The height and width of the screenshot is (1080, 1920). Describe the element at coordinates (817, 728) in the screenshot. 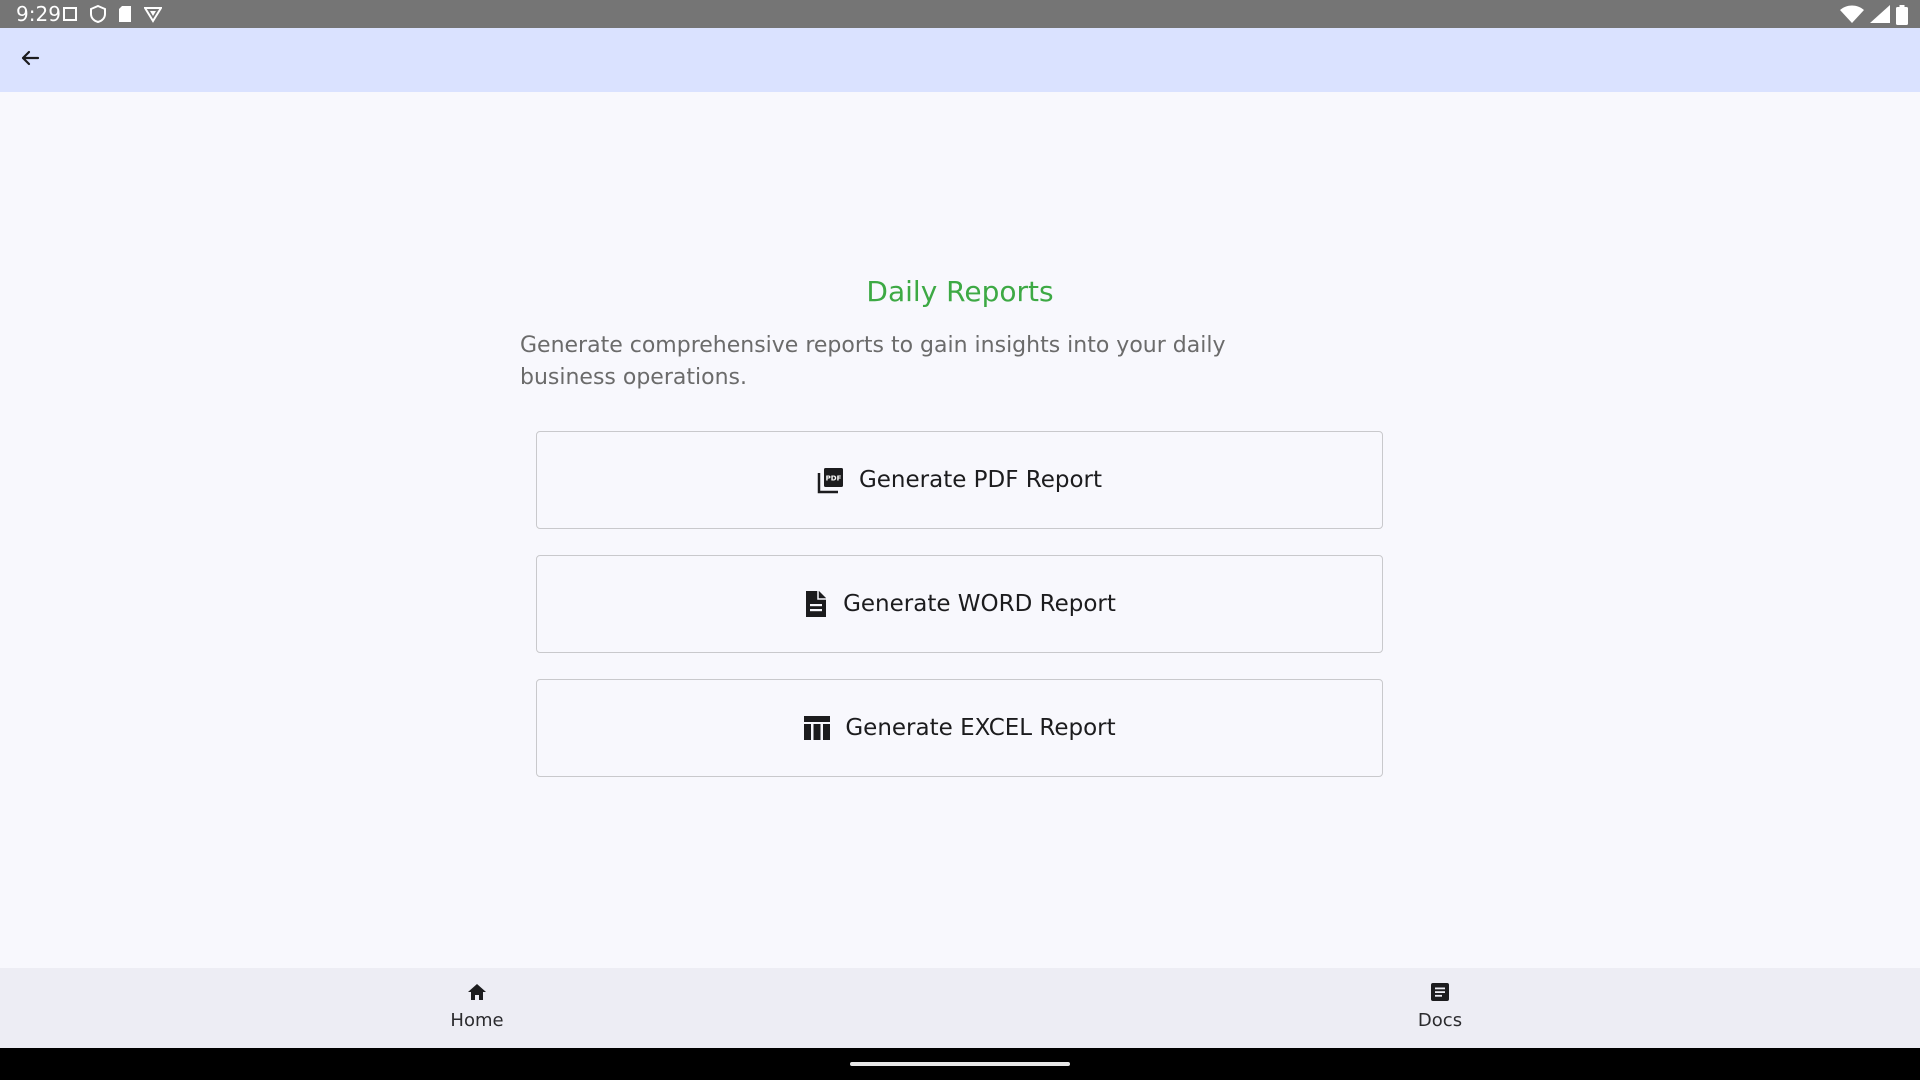

I see `table-icon` at that location.